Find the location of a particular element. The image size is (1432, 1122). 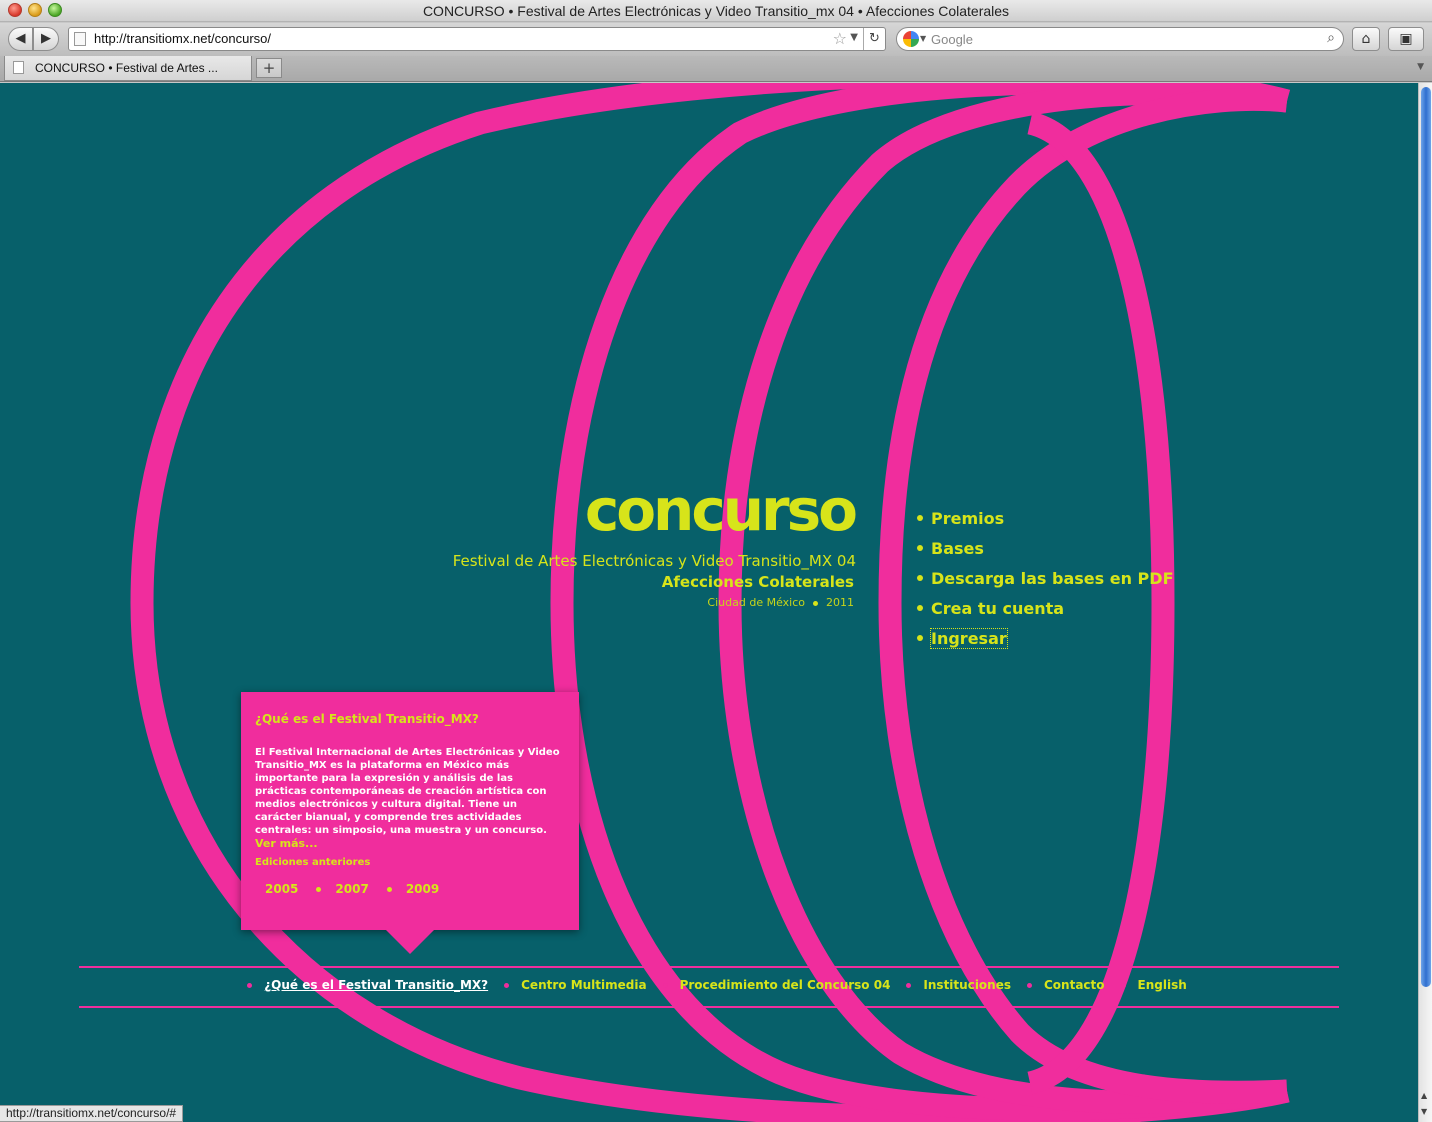

side-menu-item-descarga-pdf: Descarga las bases en PDF is located at coordinates (1045, 578).